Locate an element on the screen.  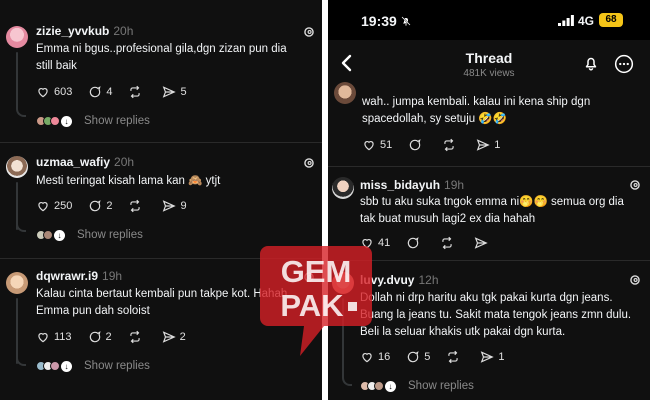
like-button: 113 is located at coordinates (54, 337).